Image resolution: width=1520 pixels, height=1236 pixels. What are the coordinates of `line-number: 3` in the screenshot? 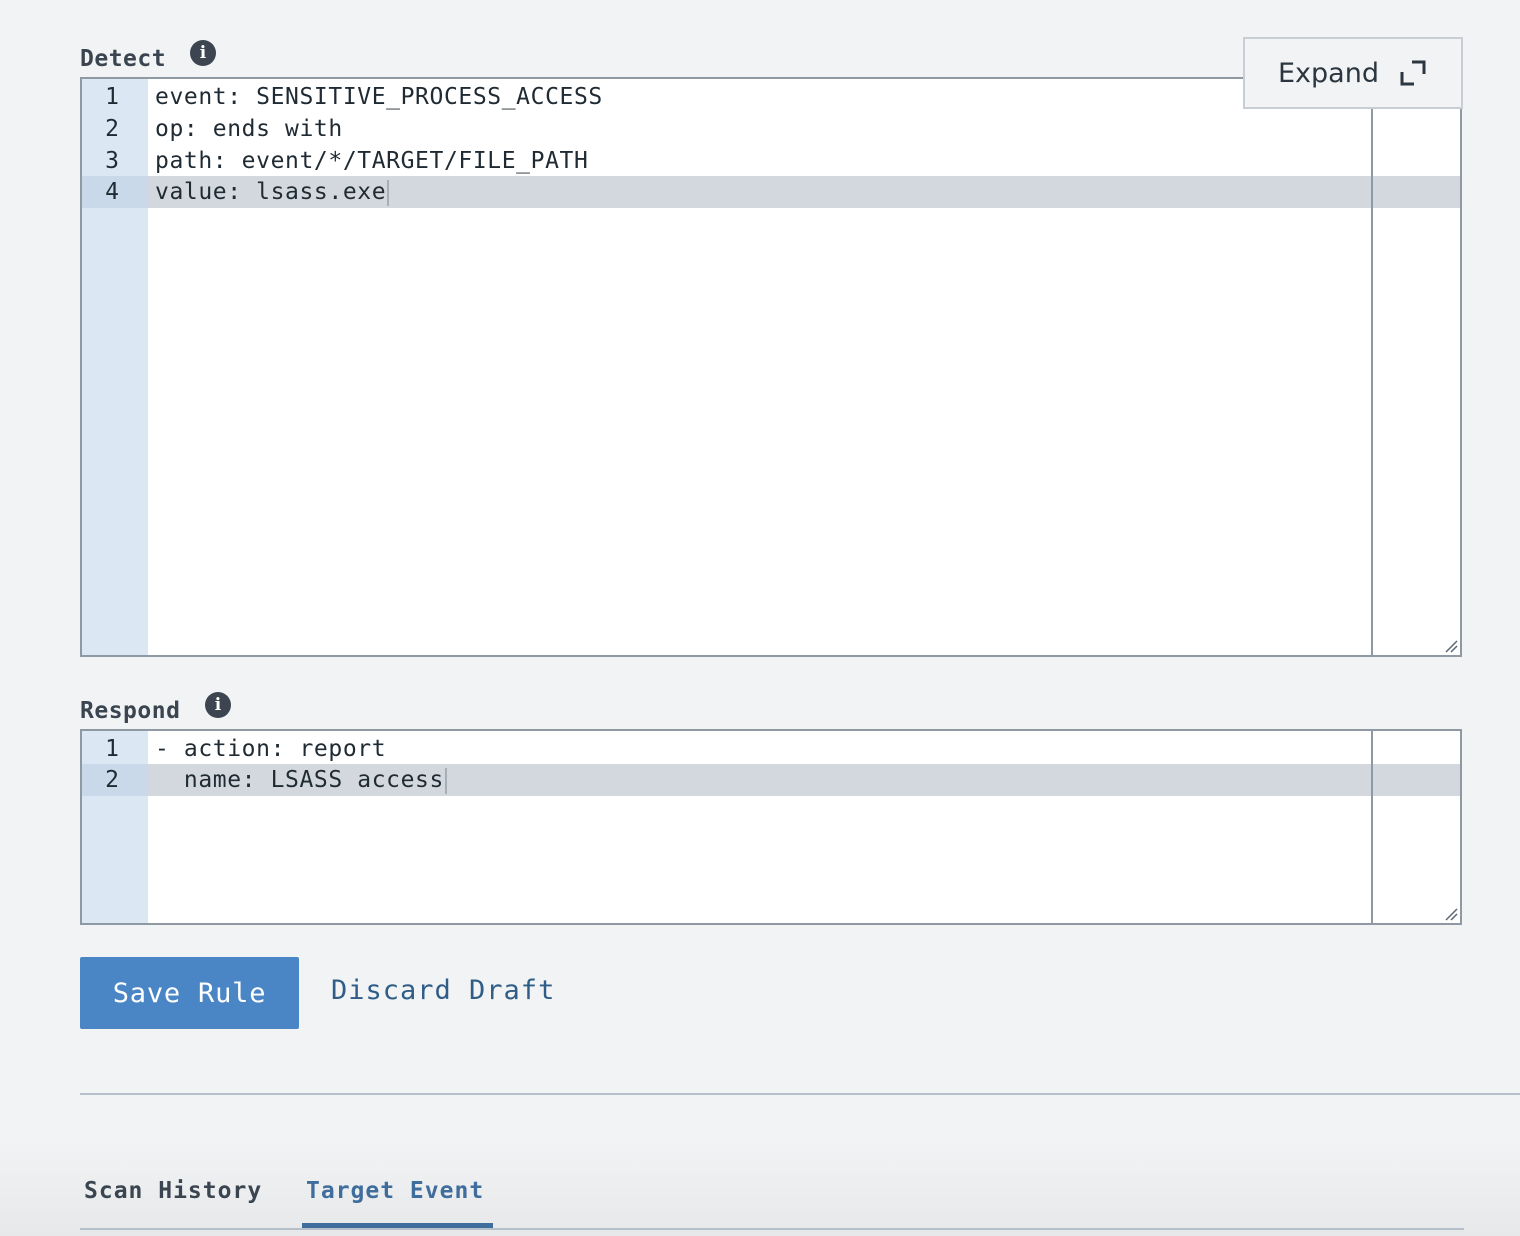 It's located at (112, 161).